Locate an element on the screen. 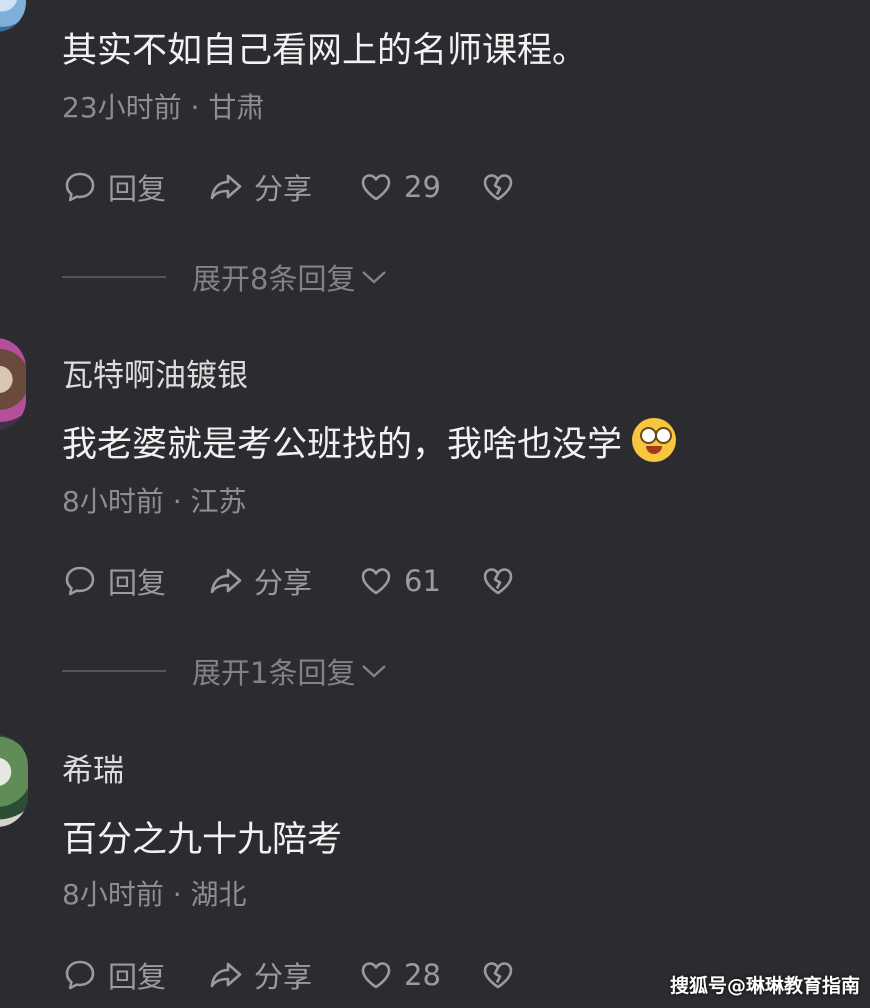 Image resolution: width=870 pixels, height=1008 pixels. like-button: 61 is located at coordinates (419, 581).